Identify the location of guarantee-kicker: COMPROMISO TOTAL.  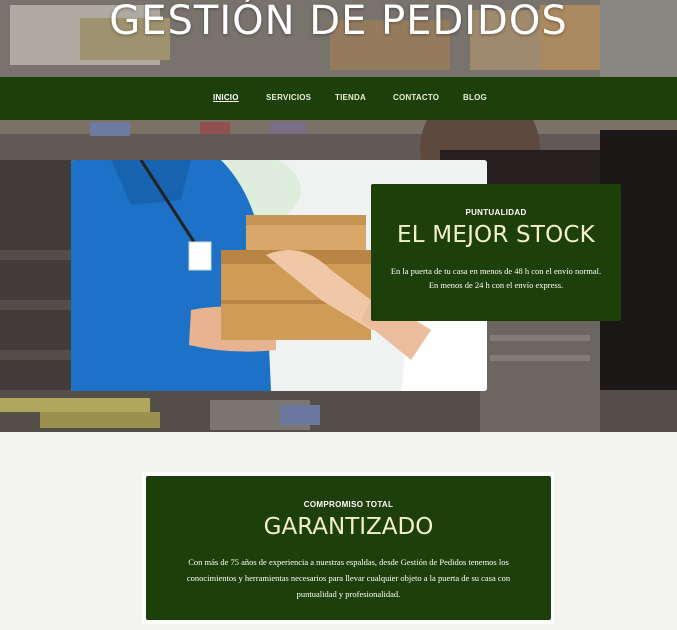
(348, 504).